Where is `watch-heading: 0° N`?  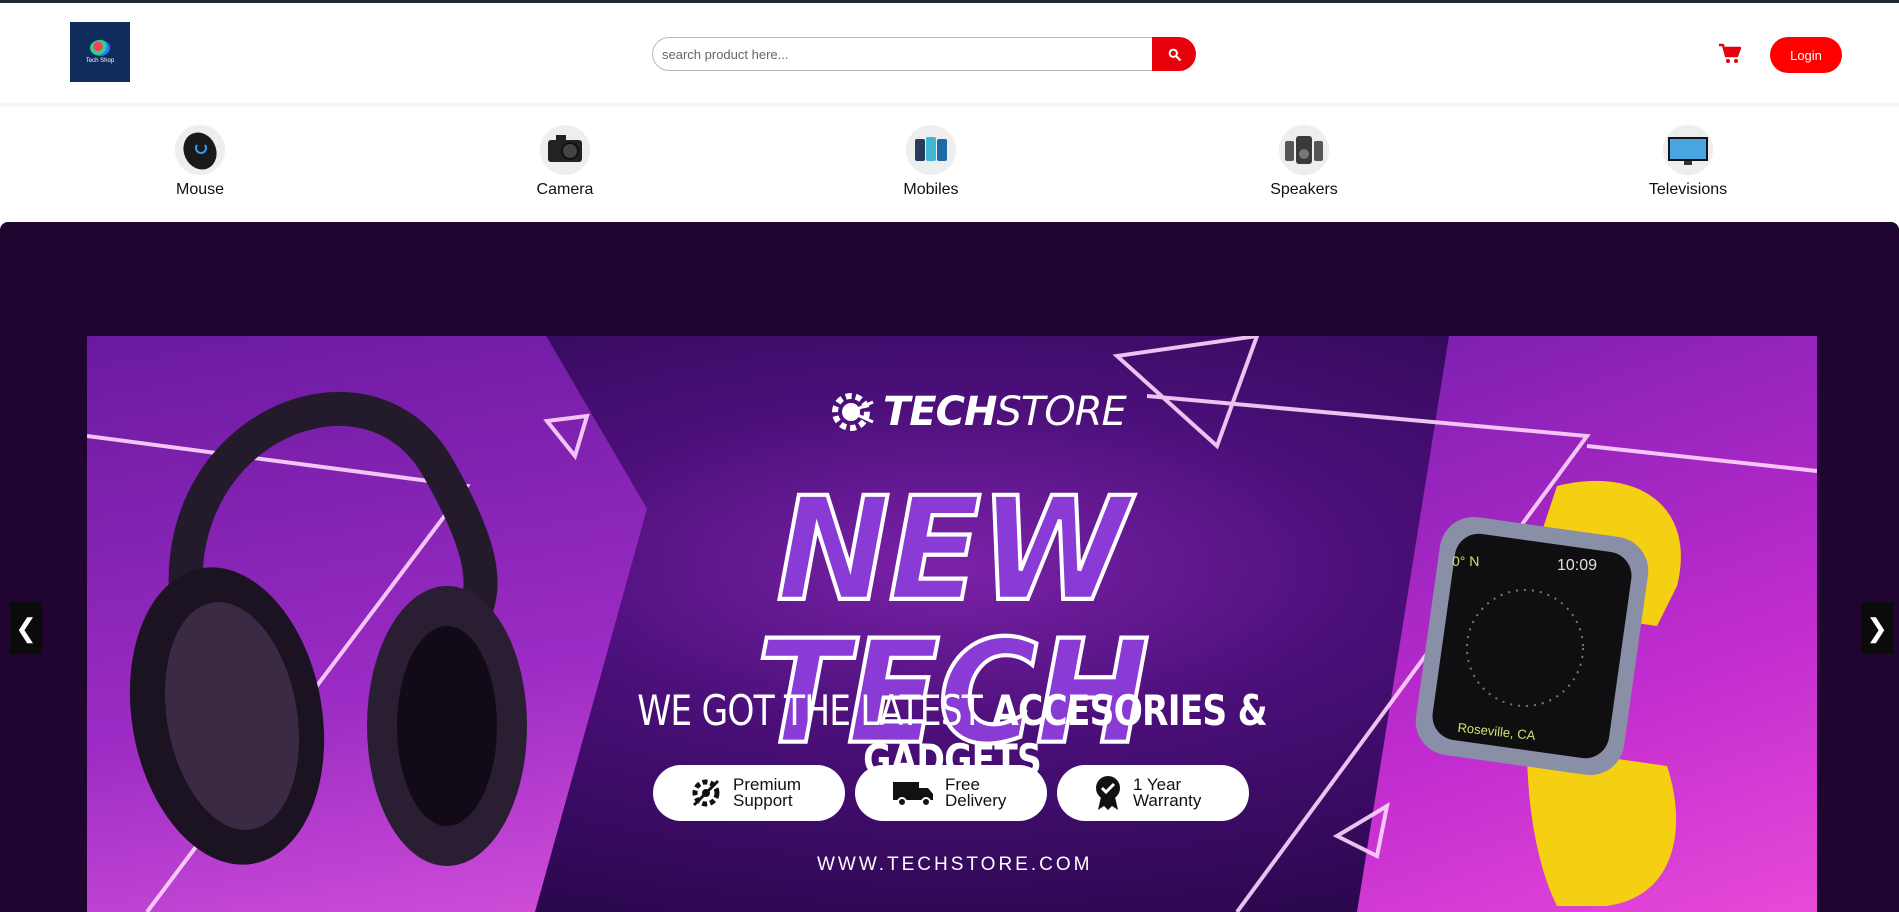 watch-heading: 0° N is located at coordinates (1465, 561).